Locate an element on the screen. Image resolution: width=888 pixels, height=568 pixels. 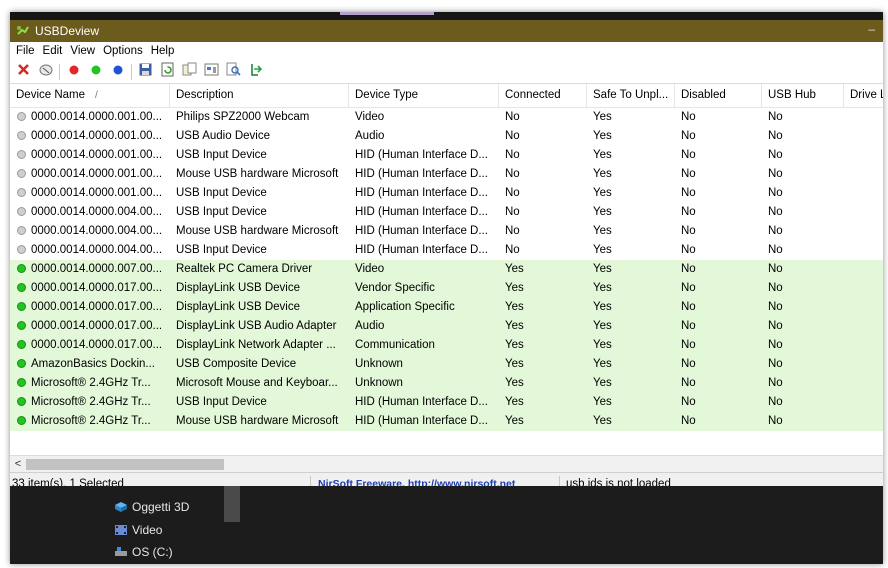
uninstall-button is located at coordinates (45, 72).